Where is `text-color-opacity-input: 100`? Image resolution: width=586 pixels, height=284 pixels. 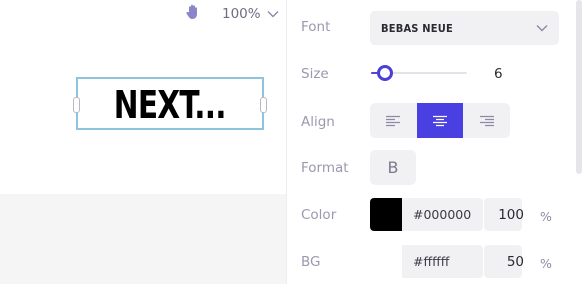 text-color-opacity-input: 100 is located at coordinates (504, 214).